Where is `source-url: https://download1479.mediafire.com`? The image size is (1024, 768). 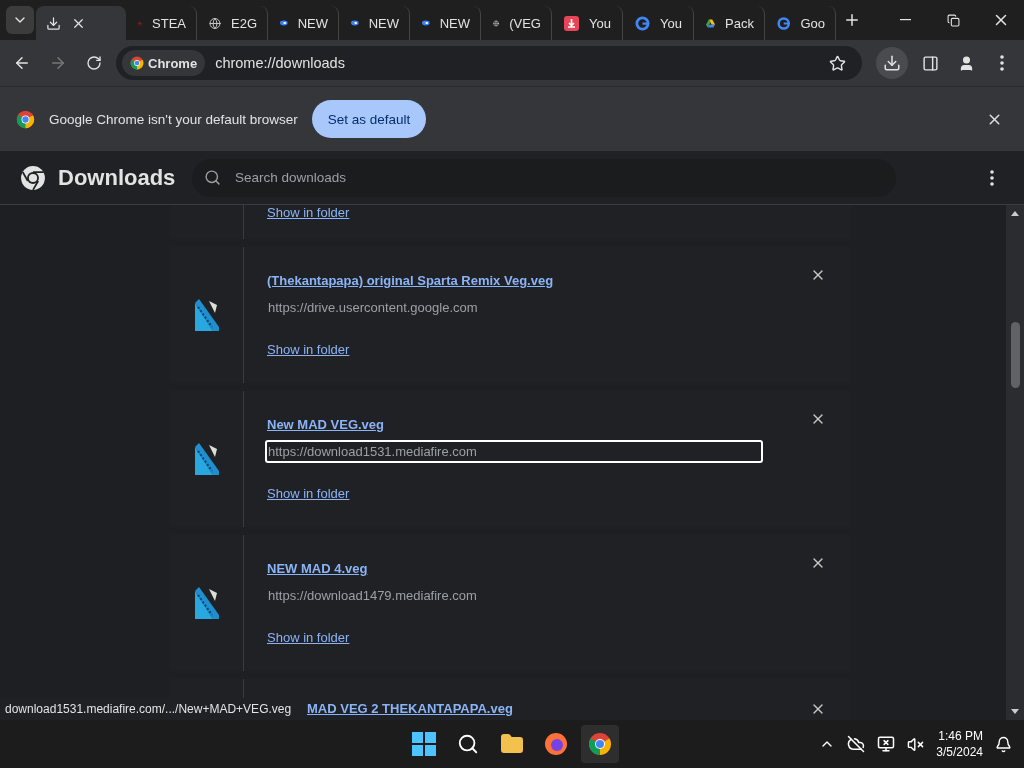 source-url: https://download1479.mediafire.com is located at coordinates (372, 596).